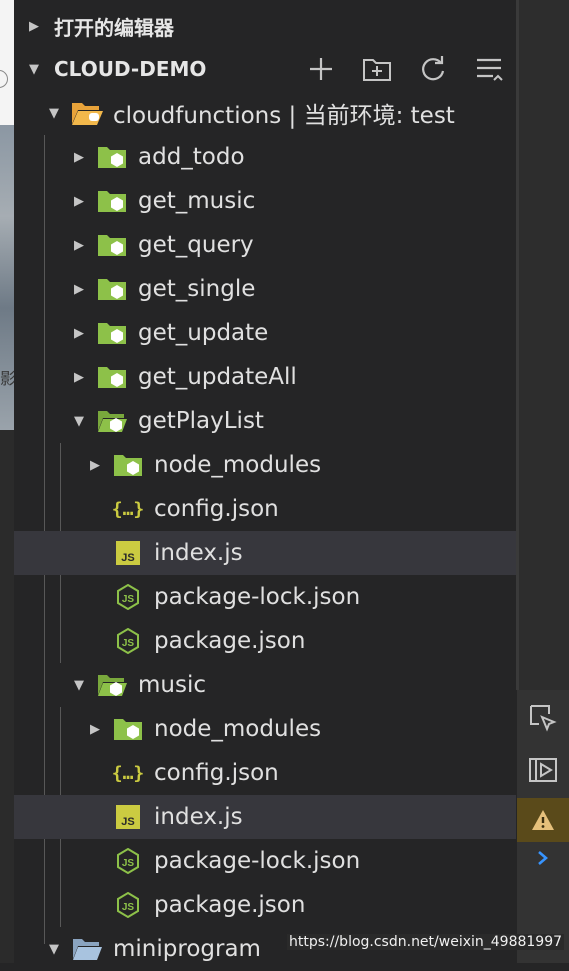  Describe the element at coordinates (203, 333) in the screenshot. I see `tree-item-label: get_update` at that location.